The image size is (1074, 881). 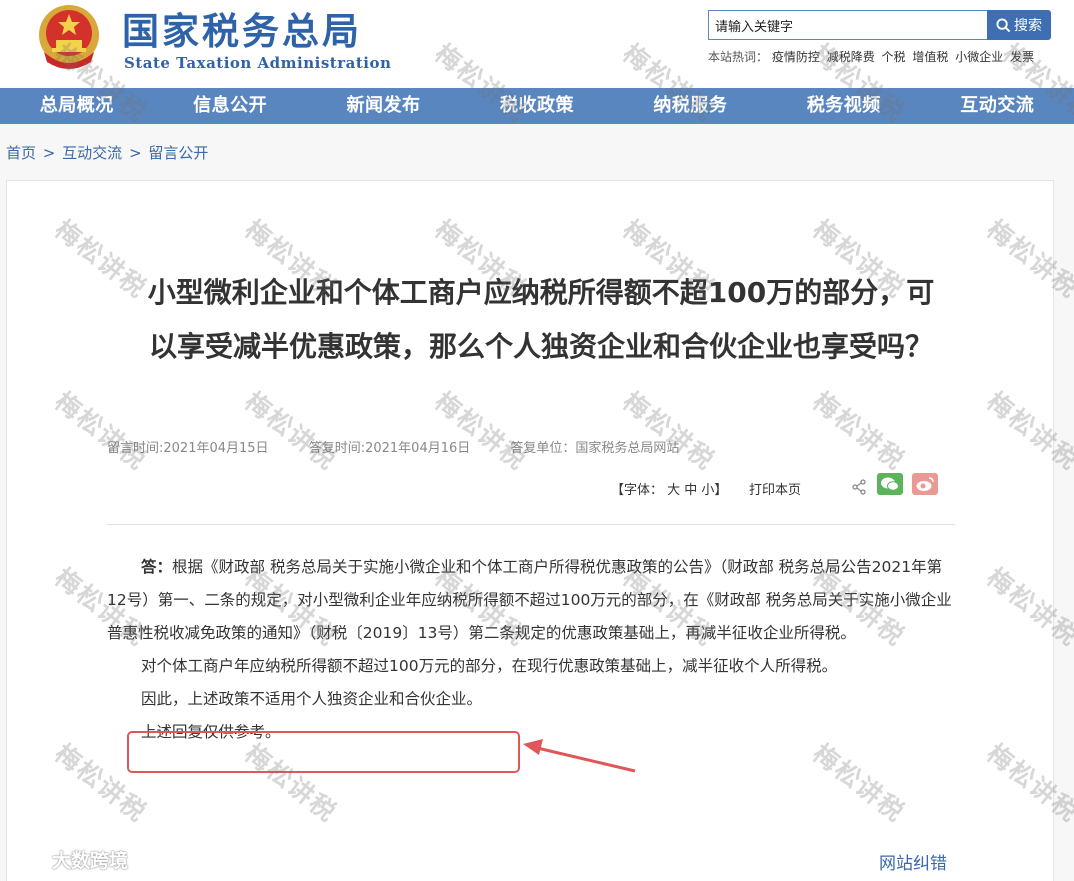 I want to click on message-time: 留言时间:2021年04月15日, so click(x=188, y=448).